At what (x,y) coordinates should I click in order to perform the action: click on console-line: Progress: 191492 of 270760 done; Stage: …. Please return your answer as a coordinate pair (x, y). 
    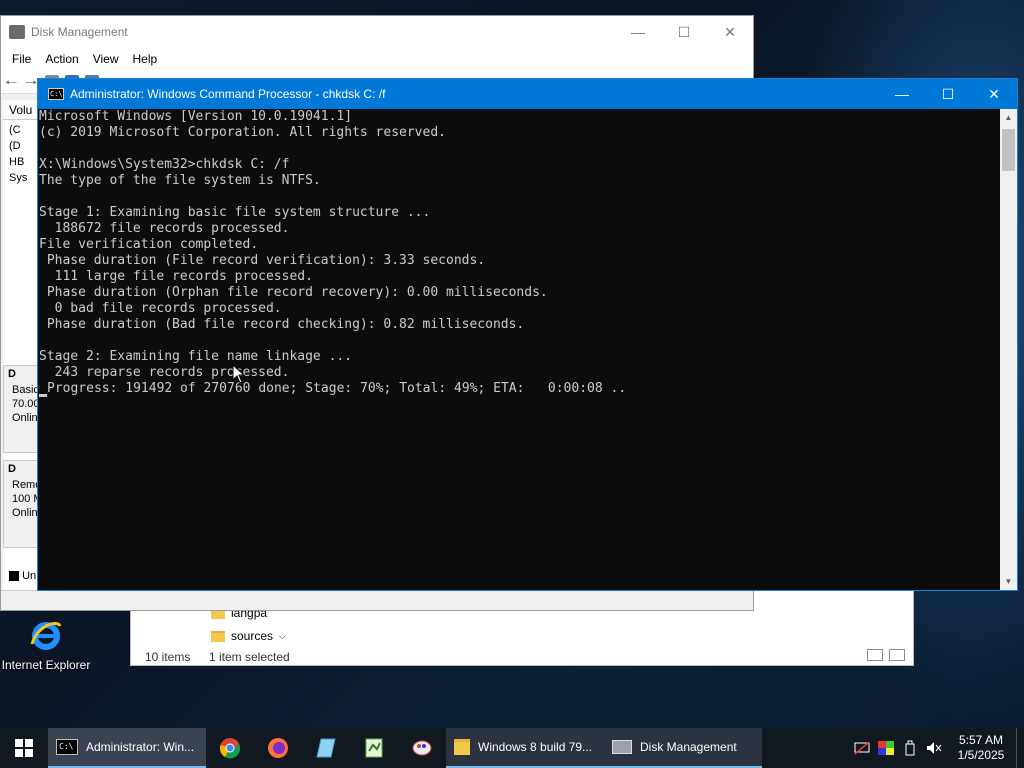
    Looking at the image, I should click on (519, 389).